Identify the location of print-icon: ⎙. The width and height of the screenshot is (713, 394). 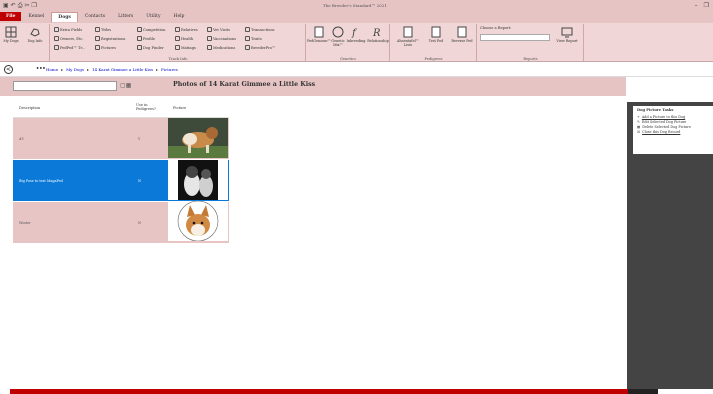
(20, 6).